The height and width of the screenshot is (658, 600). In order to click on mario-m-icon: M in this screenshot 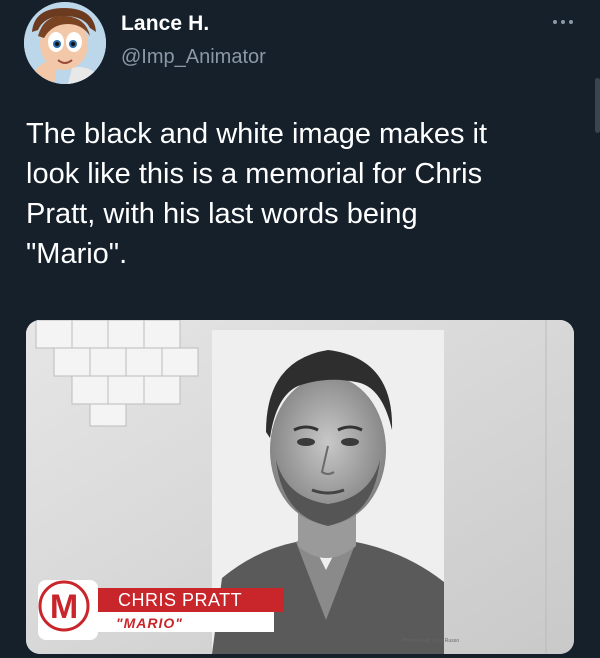, I will do `click(68, 610)`.